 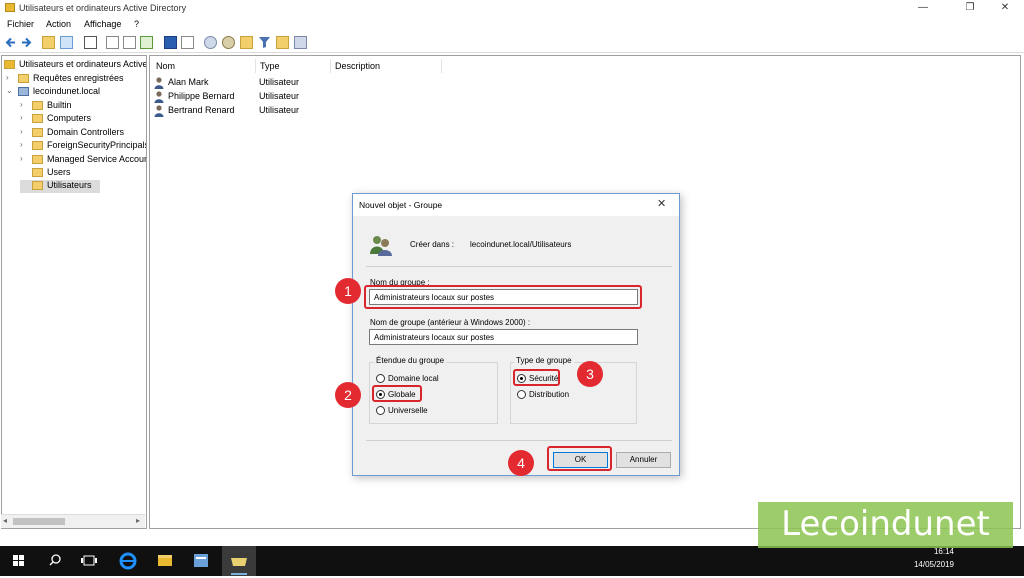 What do you see at coordinates (55, 561) in the screenshot?
I see `search-icon` at bounding box center [55, 561].